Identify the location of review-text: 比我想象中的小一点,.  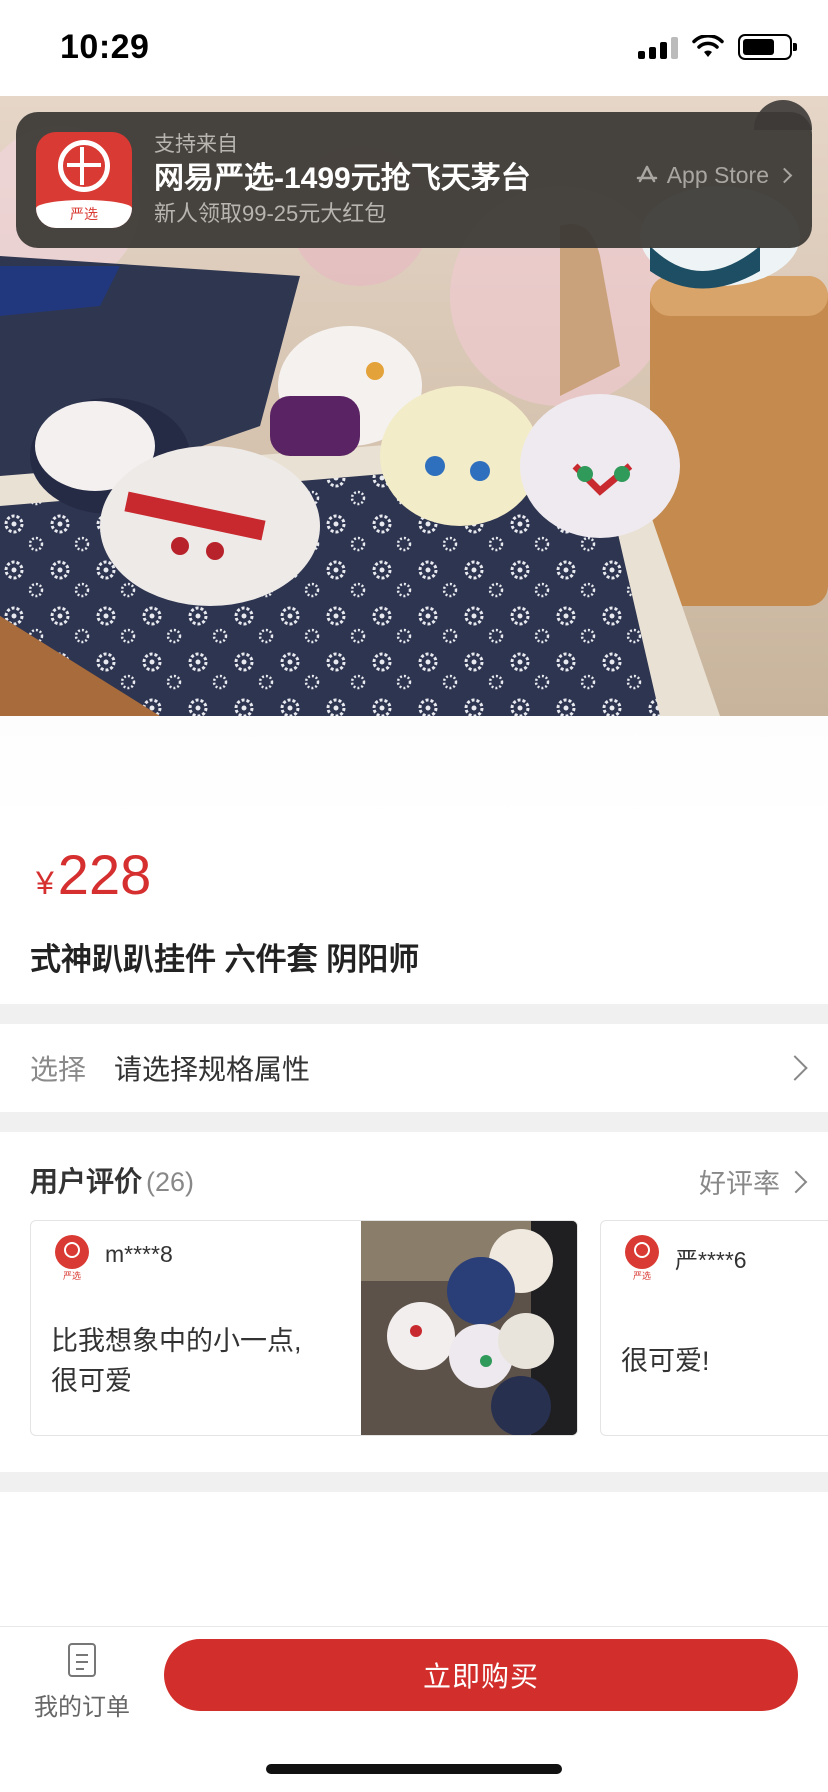
(176, 1341).